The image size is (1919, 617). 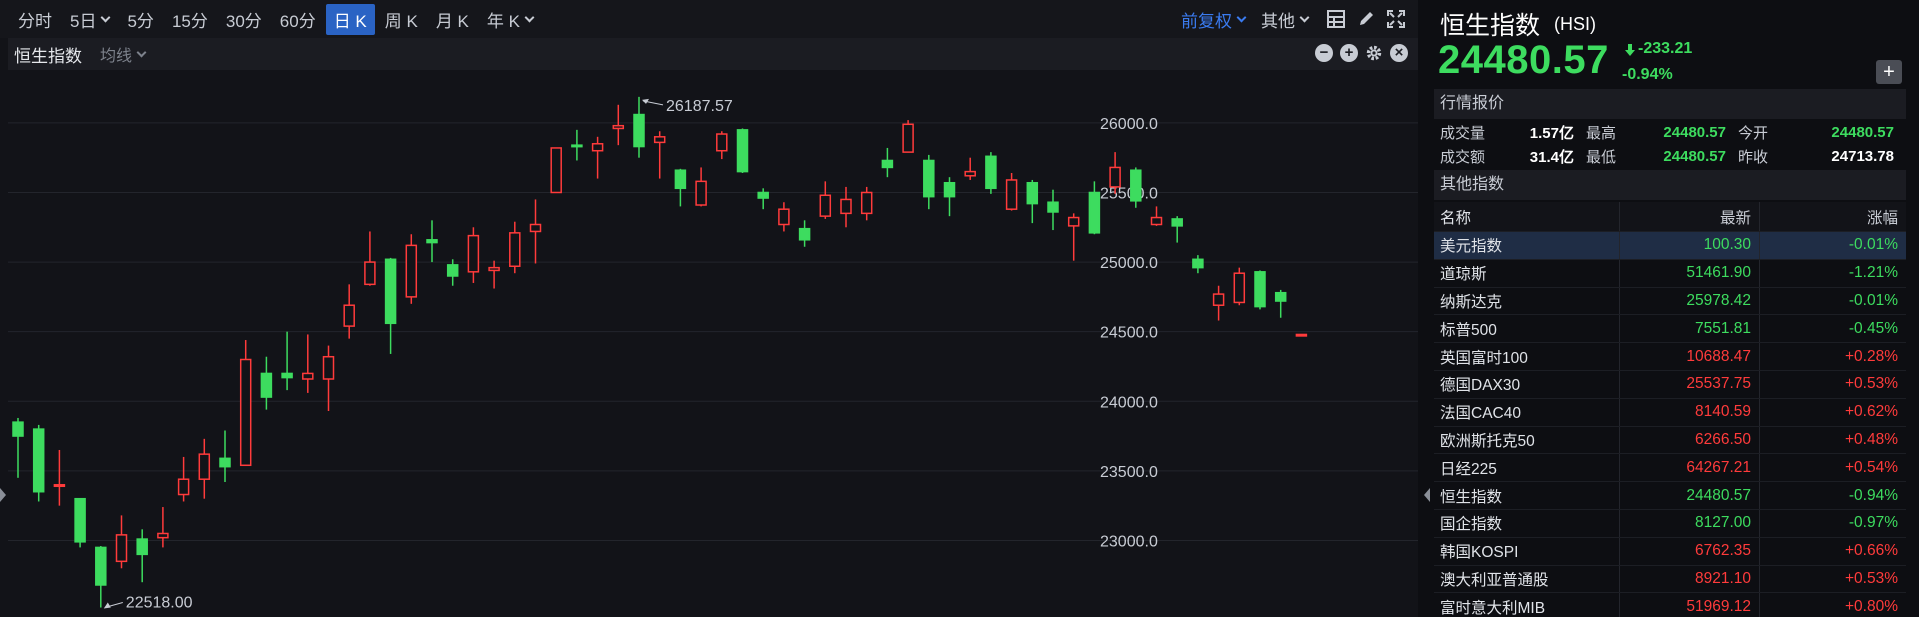 I want to click on col-chg-header: 涨幅, so click(x=1833, y=216).